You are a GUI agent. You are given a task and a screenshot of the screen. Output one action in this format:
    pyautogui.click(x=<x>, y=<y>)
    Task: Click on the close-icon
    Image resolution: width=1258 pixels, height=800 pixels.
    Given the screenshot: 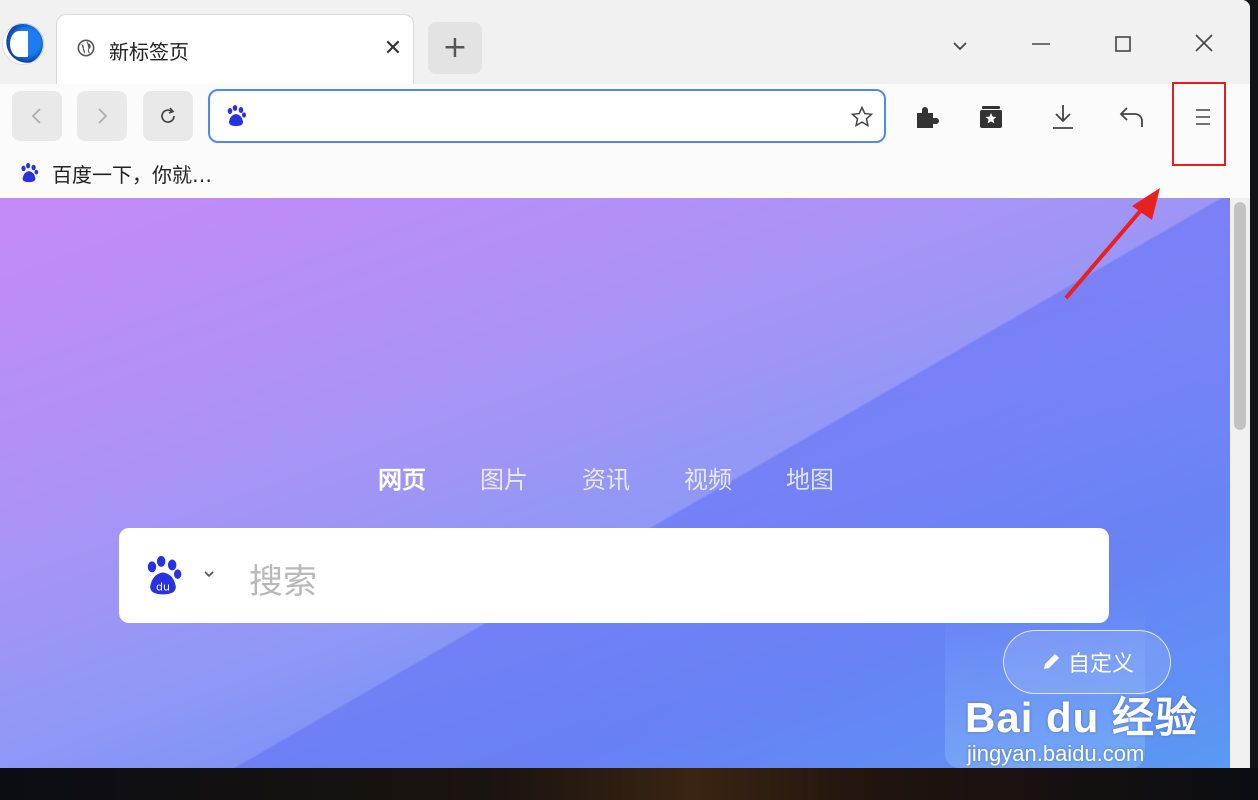 What is the action you would take?
    pyautogui.click(x=1204, y=43)
    